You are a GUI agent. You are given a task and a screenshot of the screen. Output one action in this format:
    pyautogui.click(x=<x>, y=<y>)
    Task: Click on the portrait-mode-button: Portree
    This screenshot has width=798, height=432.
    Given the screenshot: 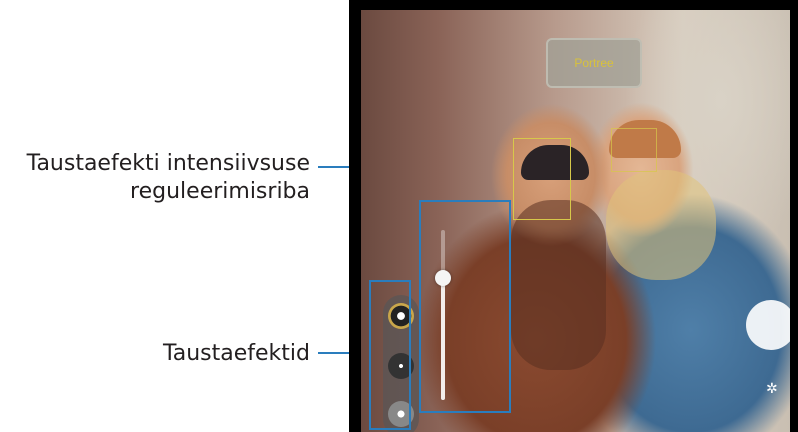 What is the action you would take?
    pyautogui.click(x=594, y=63)
    